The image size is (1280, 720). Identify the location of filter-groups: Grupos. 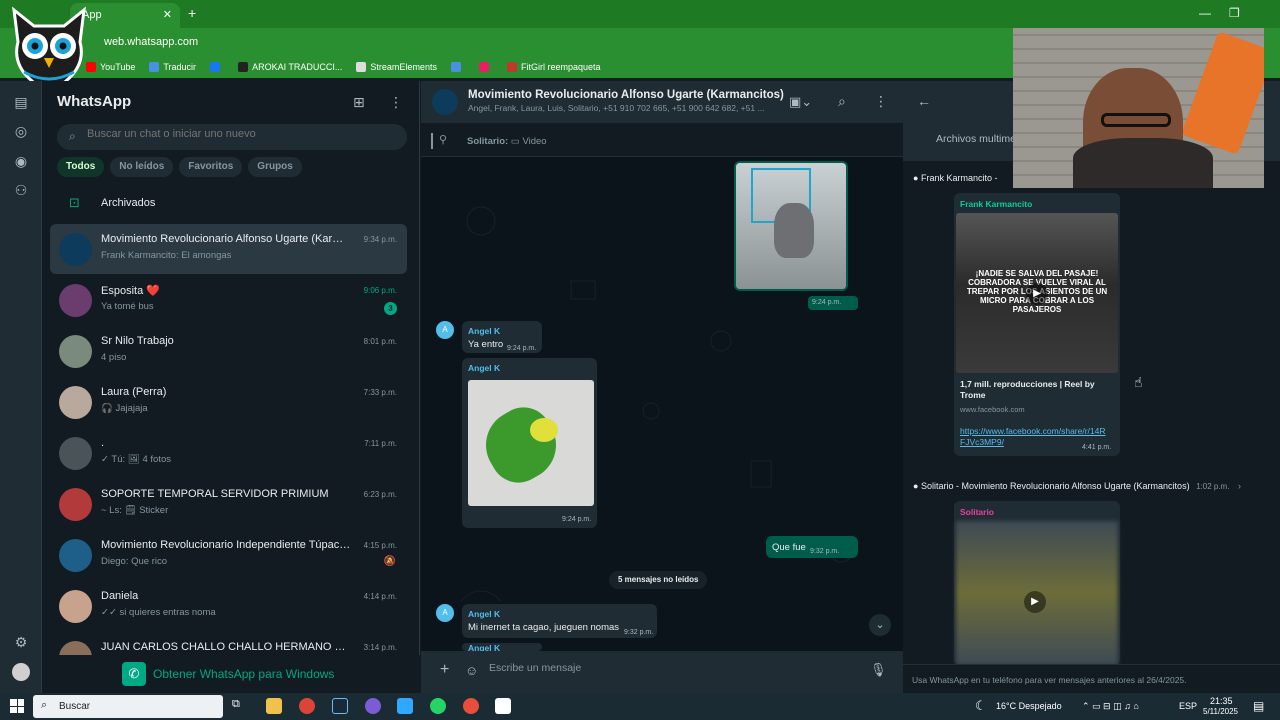
(275, 167).